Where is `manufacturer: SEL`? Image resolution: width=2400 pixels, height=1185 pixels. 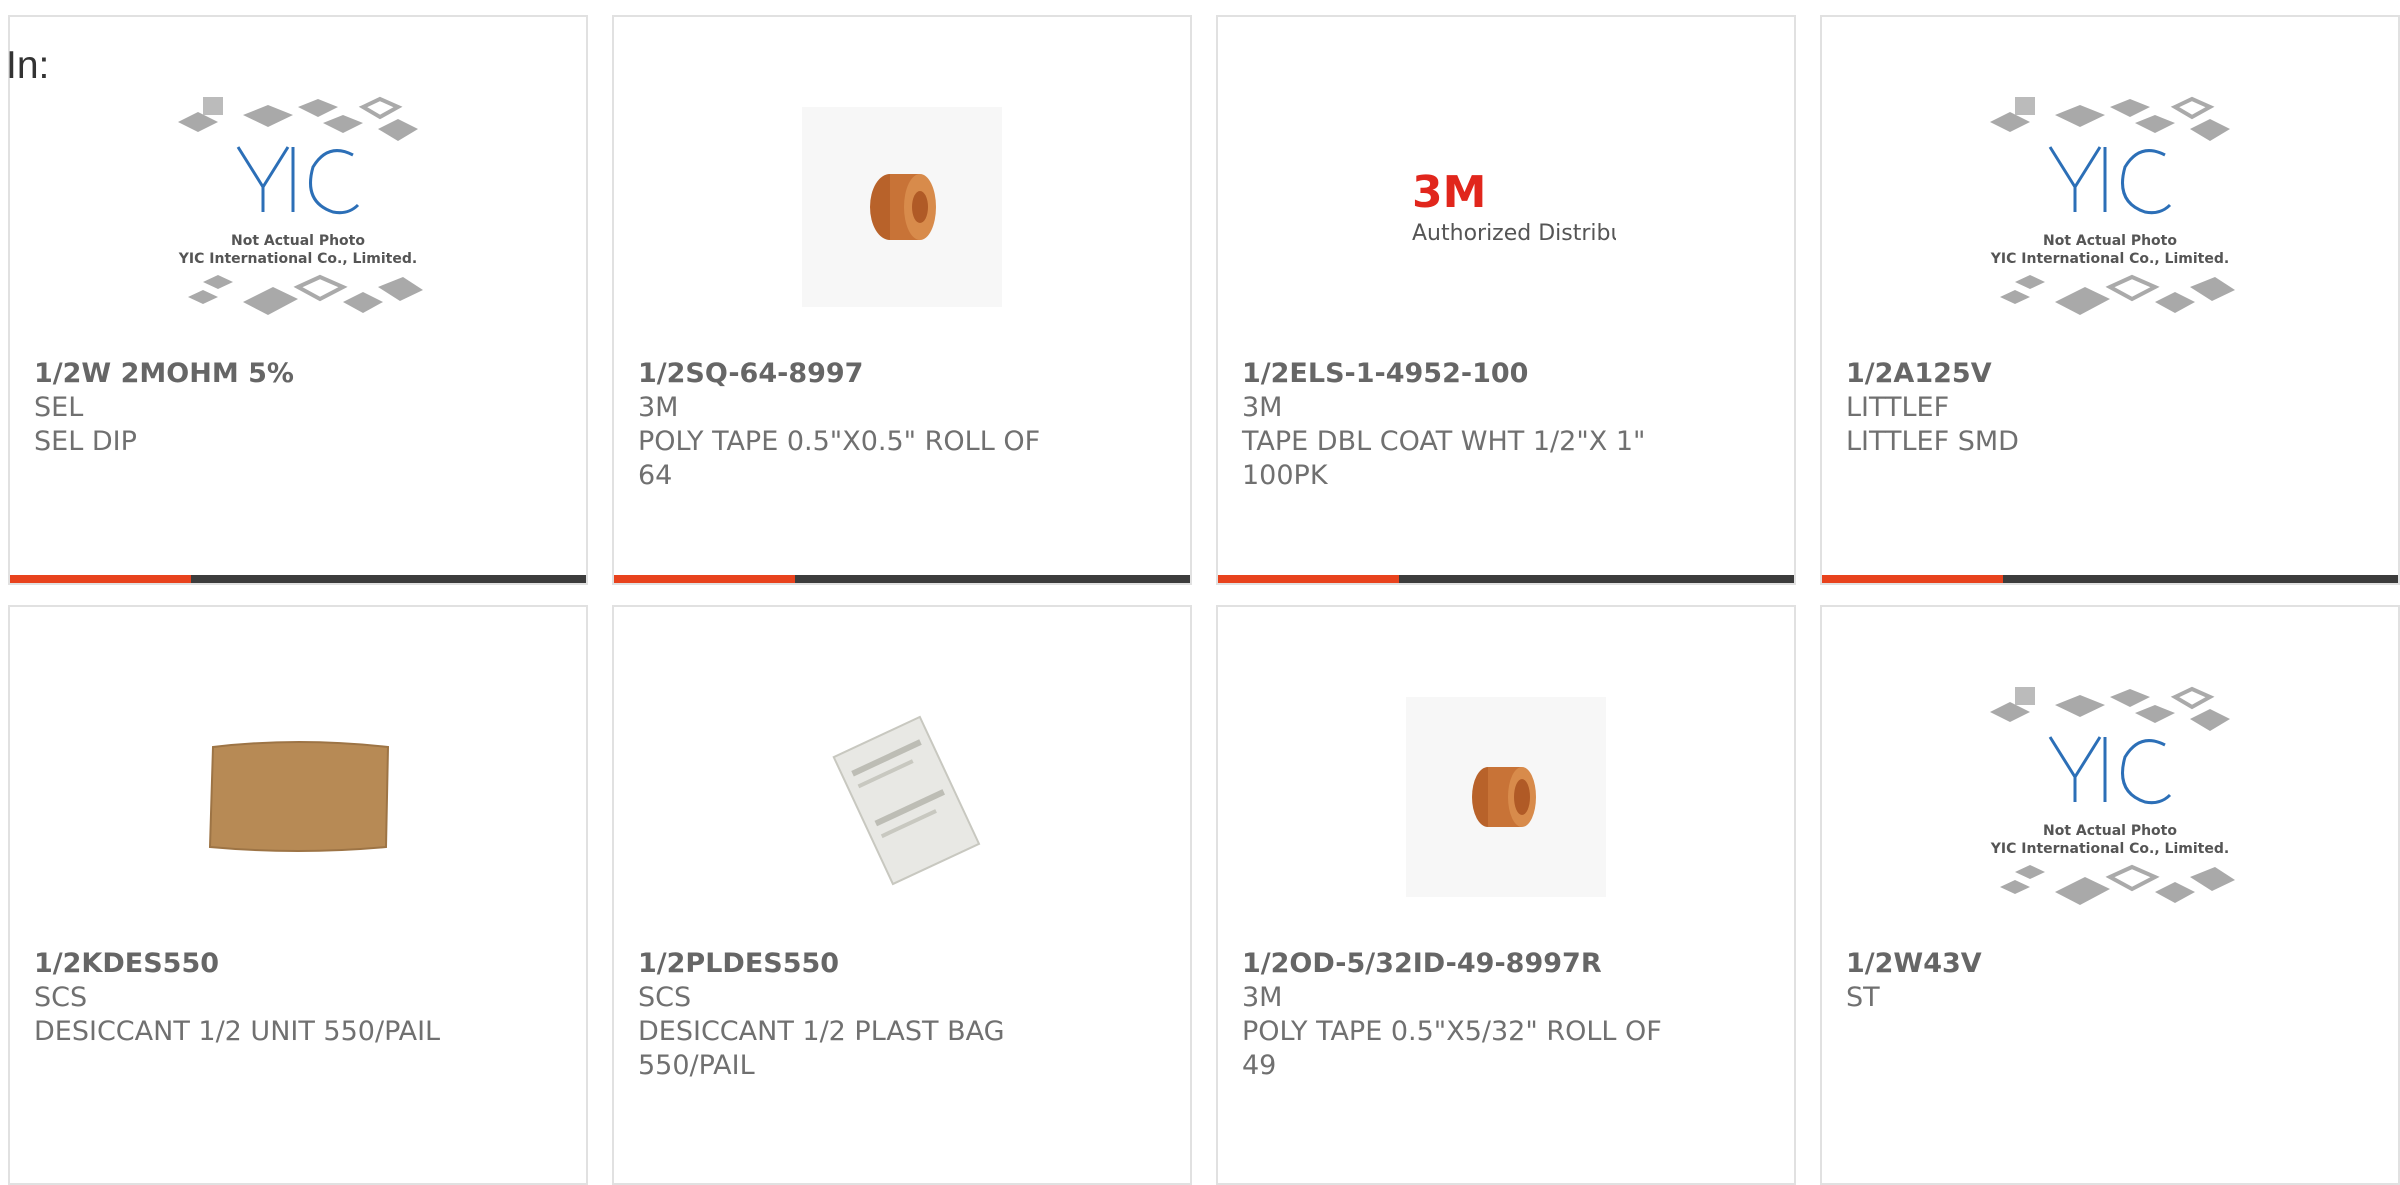 manufacturer: SEL is located at coordinates (59, 407).